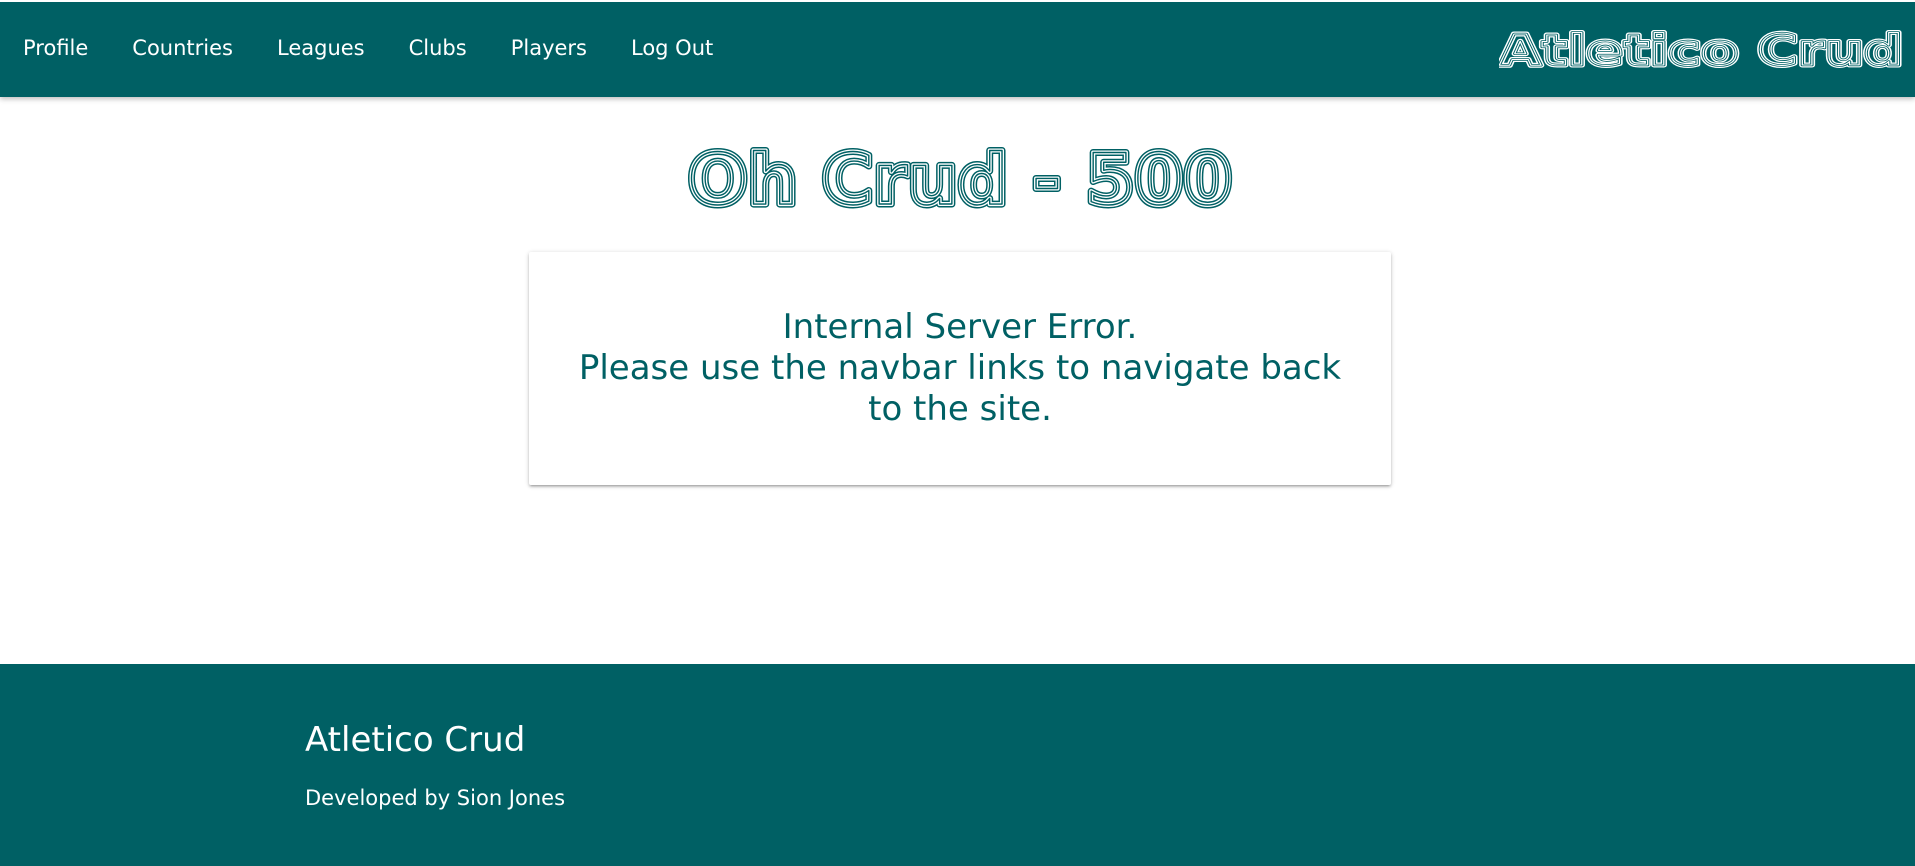 The height and width of the screenshot is (866, 1915). I want to click on nav-link-countries: Countries, so click(182, 48).